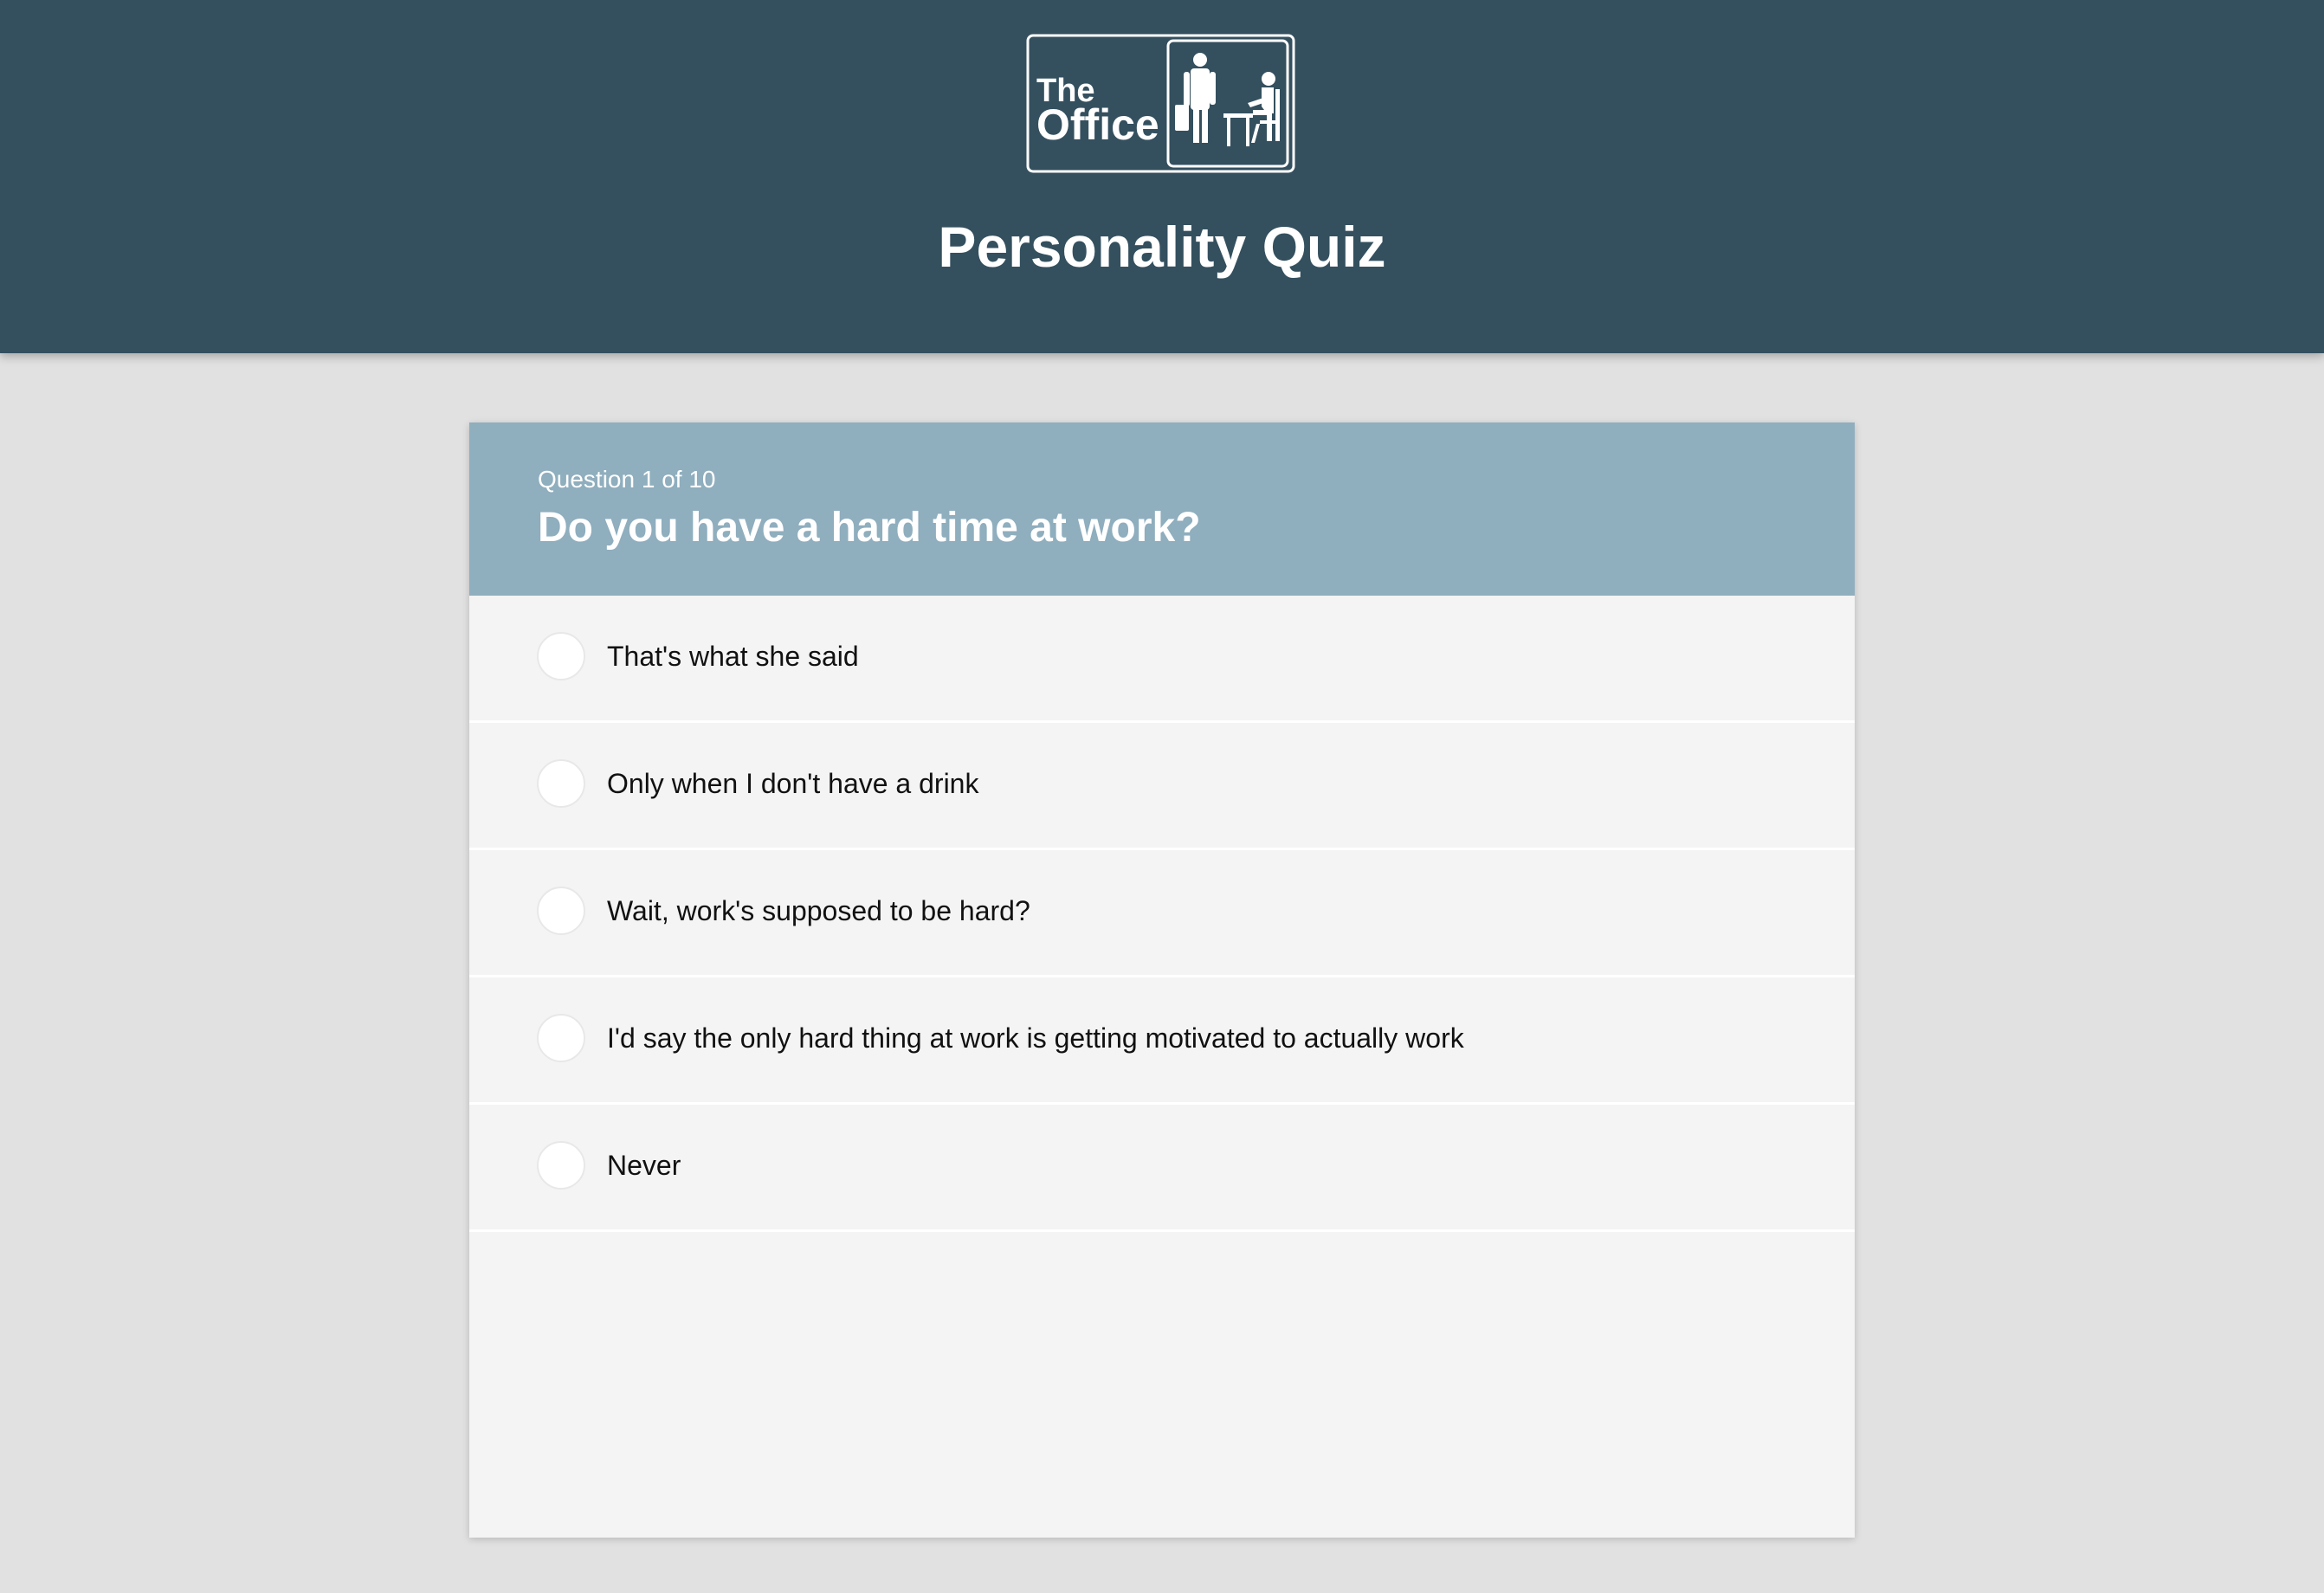 This screenshot has height=1593, width=2324. What do you see at coordinates (1162, 247) in the screenshot?
I see `page-title: Personality Quiz` at bounding box center [1162, 247].